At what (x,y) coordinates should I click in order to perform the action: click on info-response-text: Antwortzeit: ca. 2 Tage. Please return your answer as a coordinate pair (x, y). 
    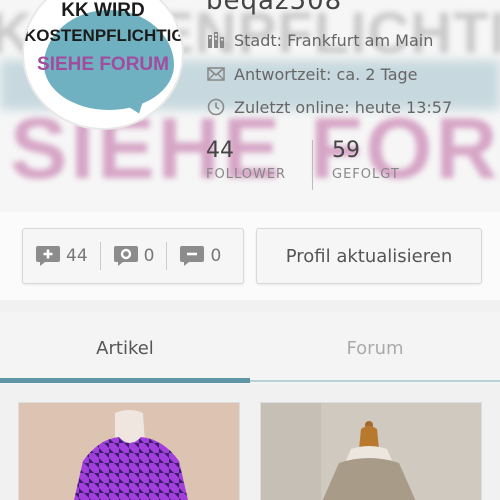
    Looking at the image, I should click on (326, 74).